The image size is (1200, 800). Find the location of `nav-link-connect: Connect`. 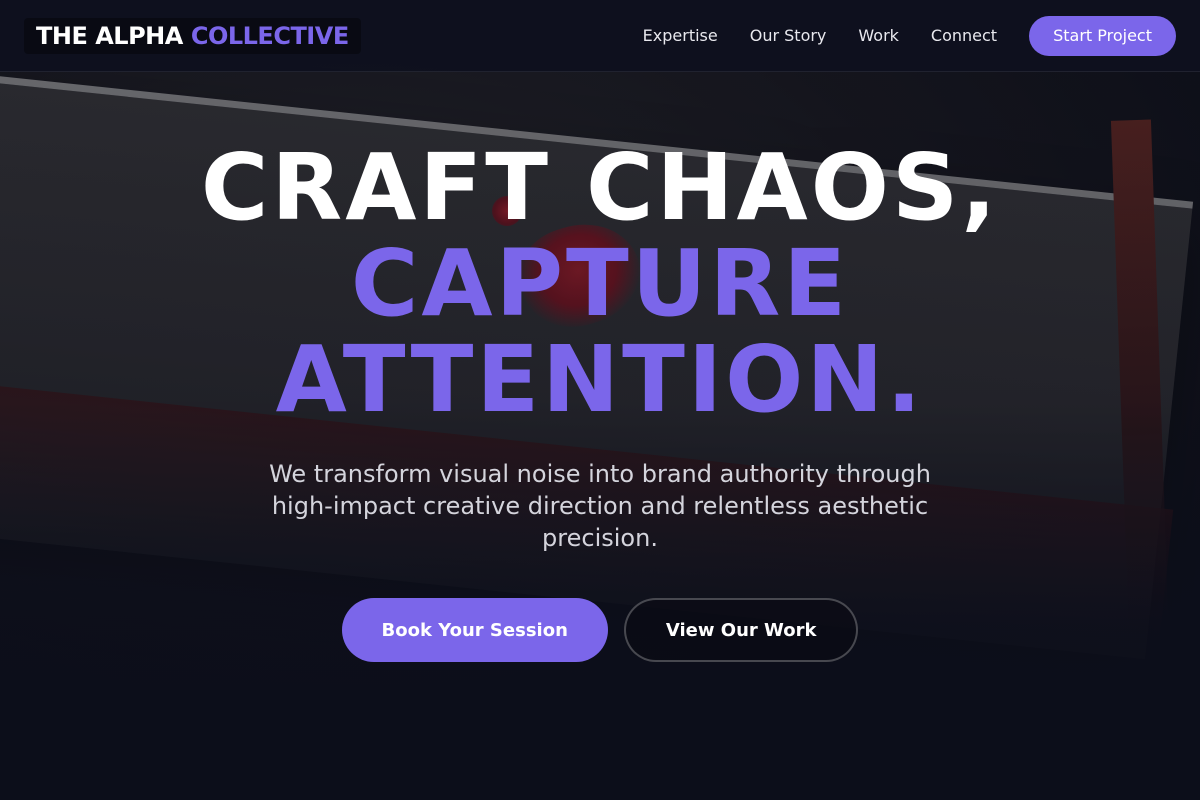

nav-link-connect: Connect is located at coordinates (964, 35).